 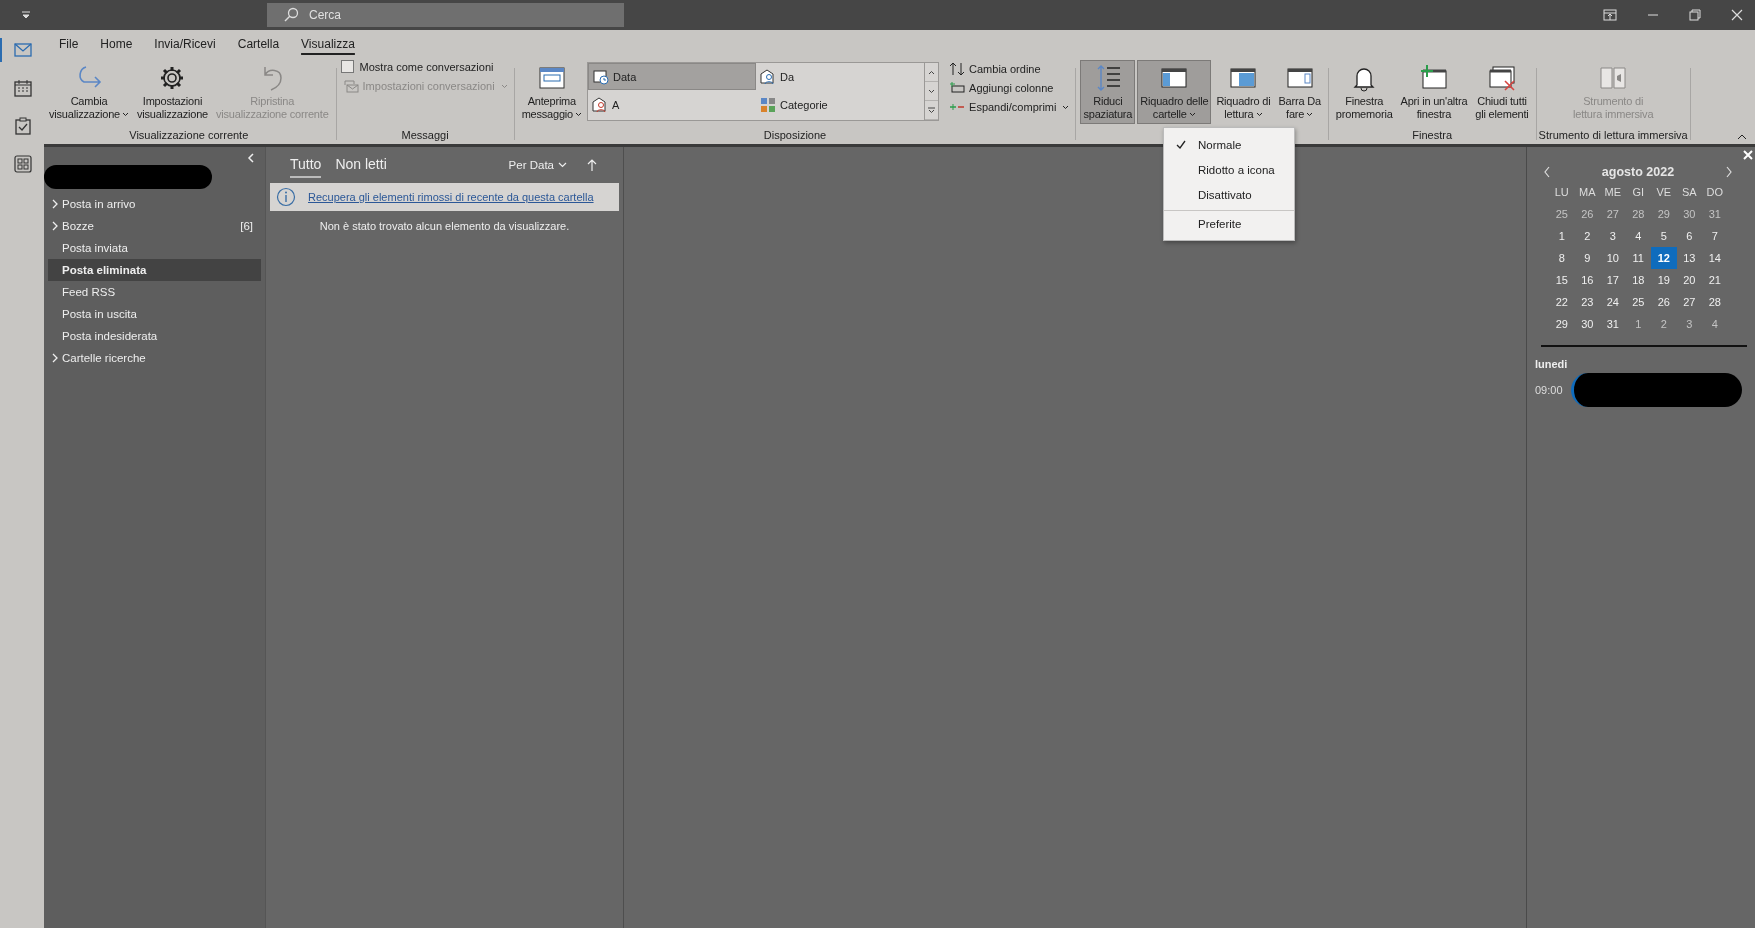 What do you see at coordinates (154, 226) in the screenshot?
I see `folder-item: Bozze [6]` at bounding box center [154, 226].